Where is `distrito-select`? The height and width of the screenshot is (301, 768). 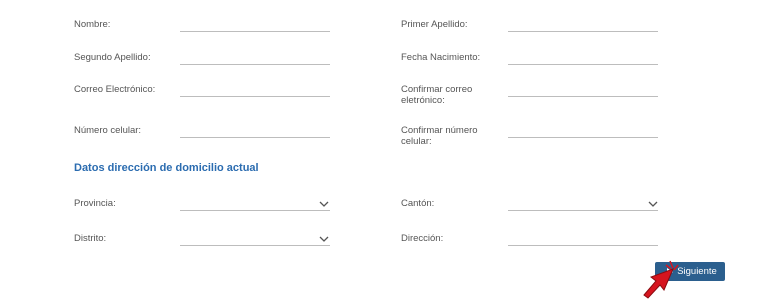 distrito-select is located at coordinates (255, 245).